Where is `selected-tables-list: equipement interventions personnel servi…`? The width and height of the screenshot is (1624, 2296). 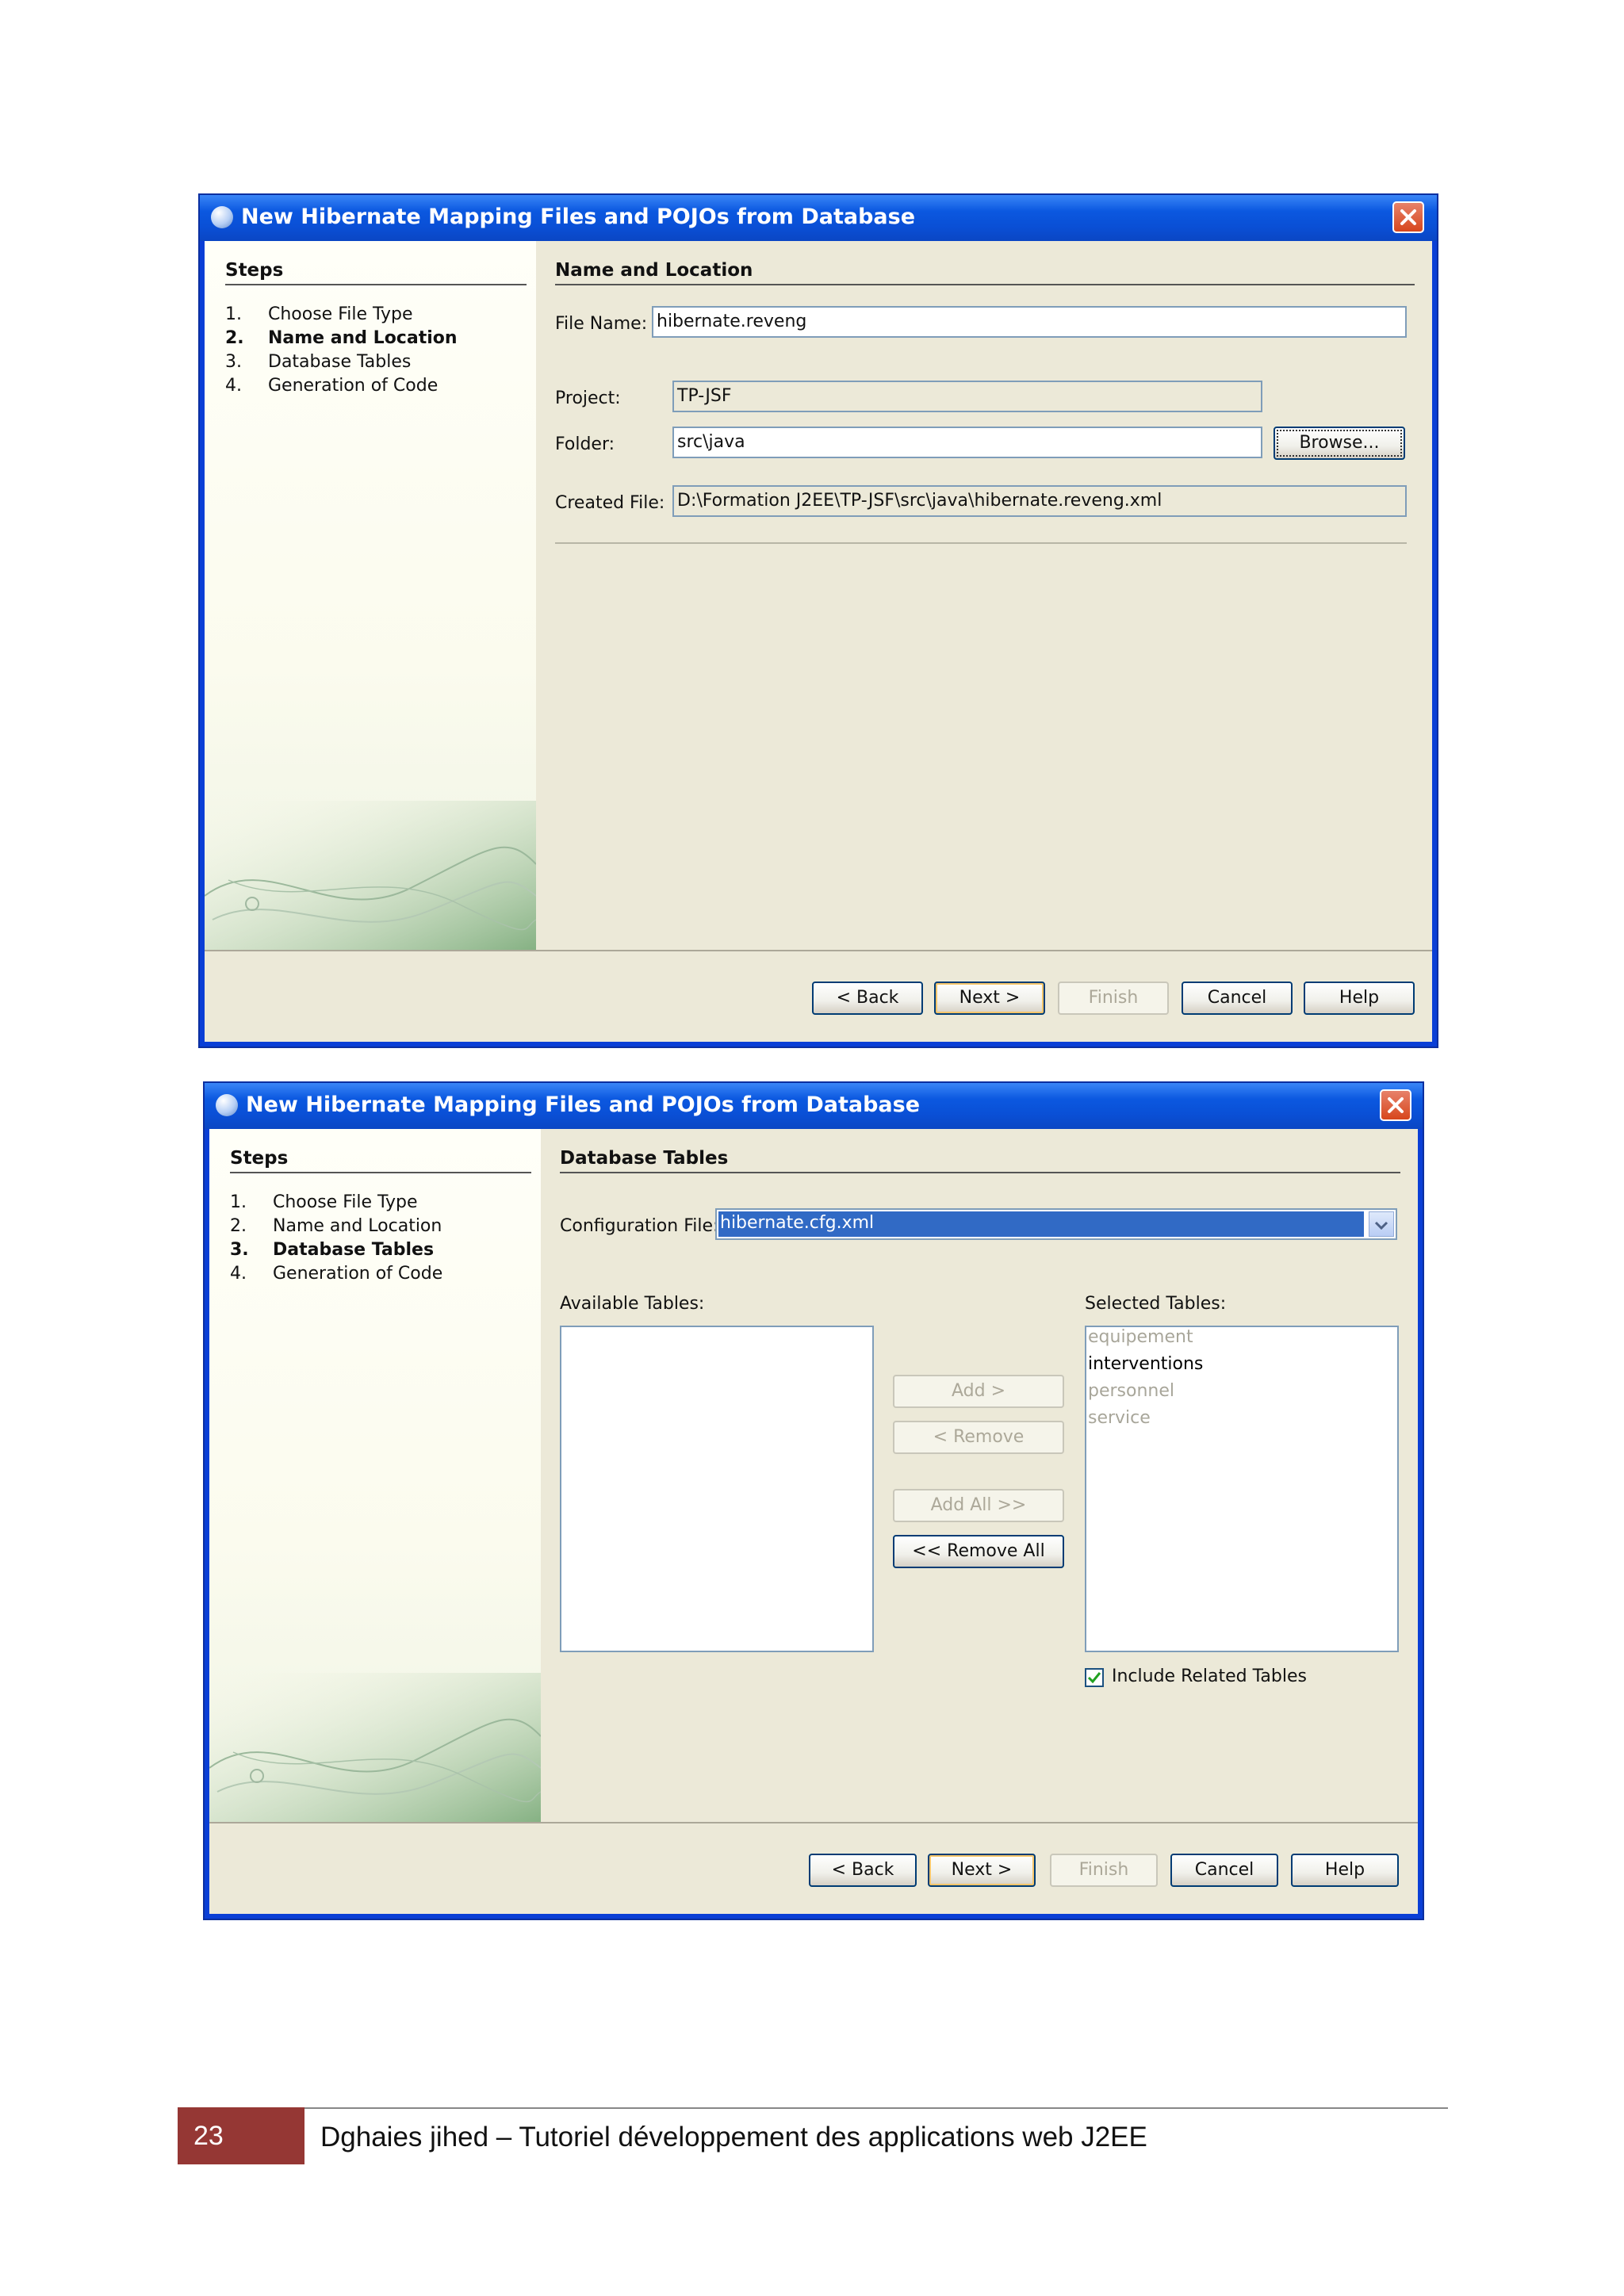
selected-tables-list: equipement interventions personnel servi… is located at coordinates (1242, 1489).